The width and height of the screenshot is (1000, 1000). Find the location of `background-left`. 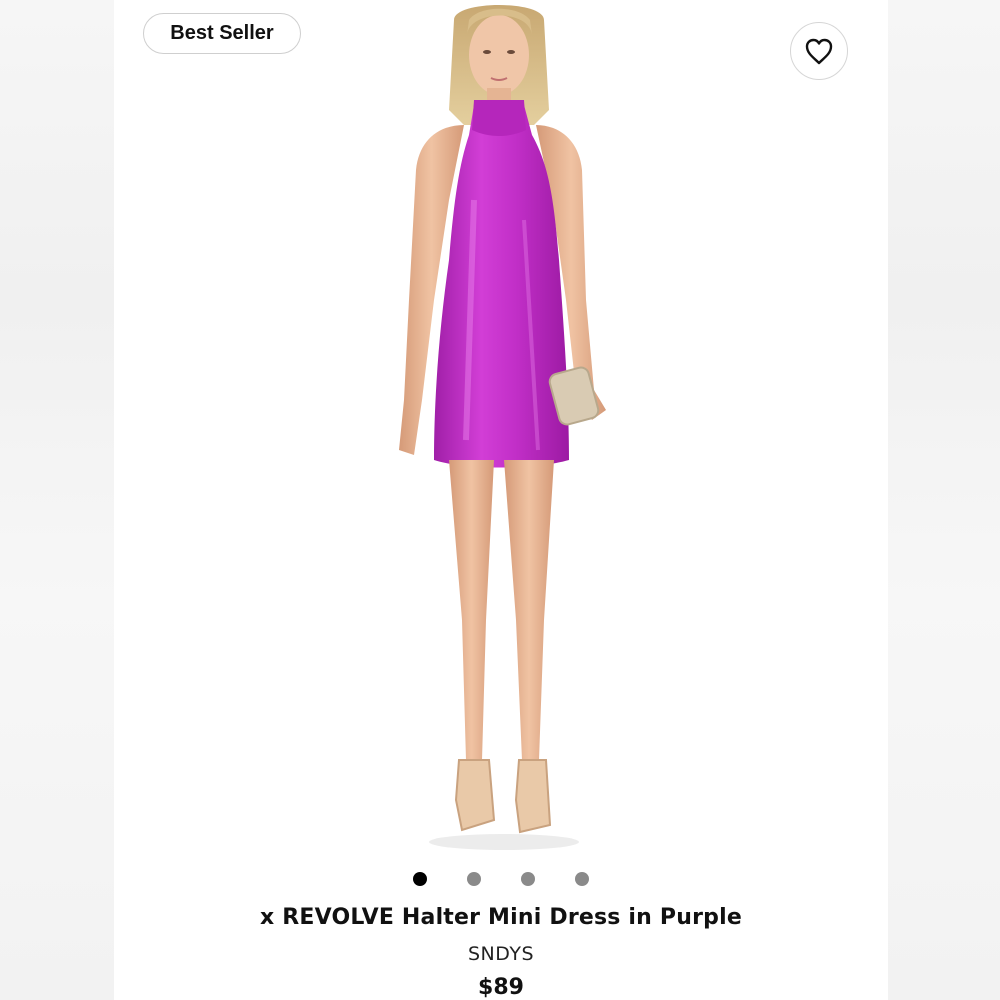

background-left is located at coordinates (57, 500).